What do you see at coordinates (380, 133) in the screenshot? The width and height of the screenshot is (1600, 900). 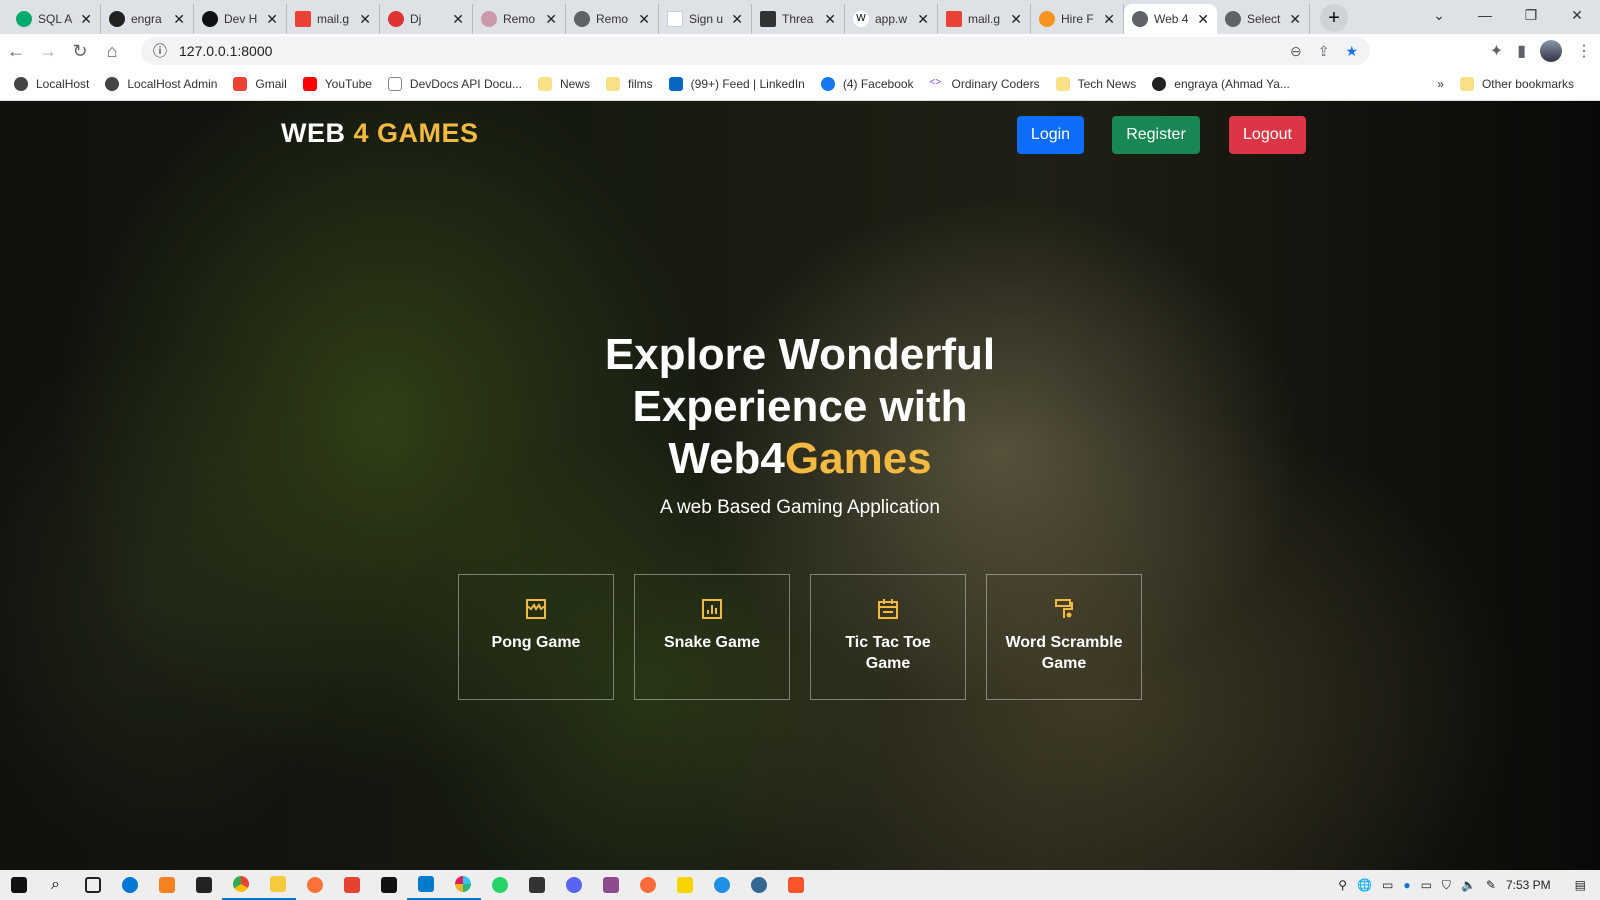 I see `site-logo: WEB 4 GAMES` at bounding box center [380, 133].